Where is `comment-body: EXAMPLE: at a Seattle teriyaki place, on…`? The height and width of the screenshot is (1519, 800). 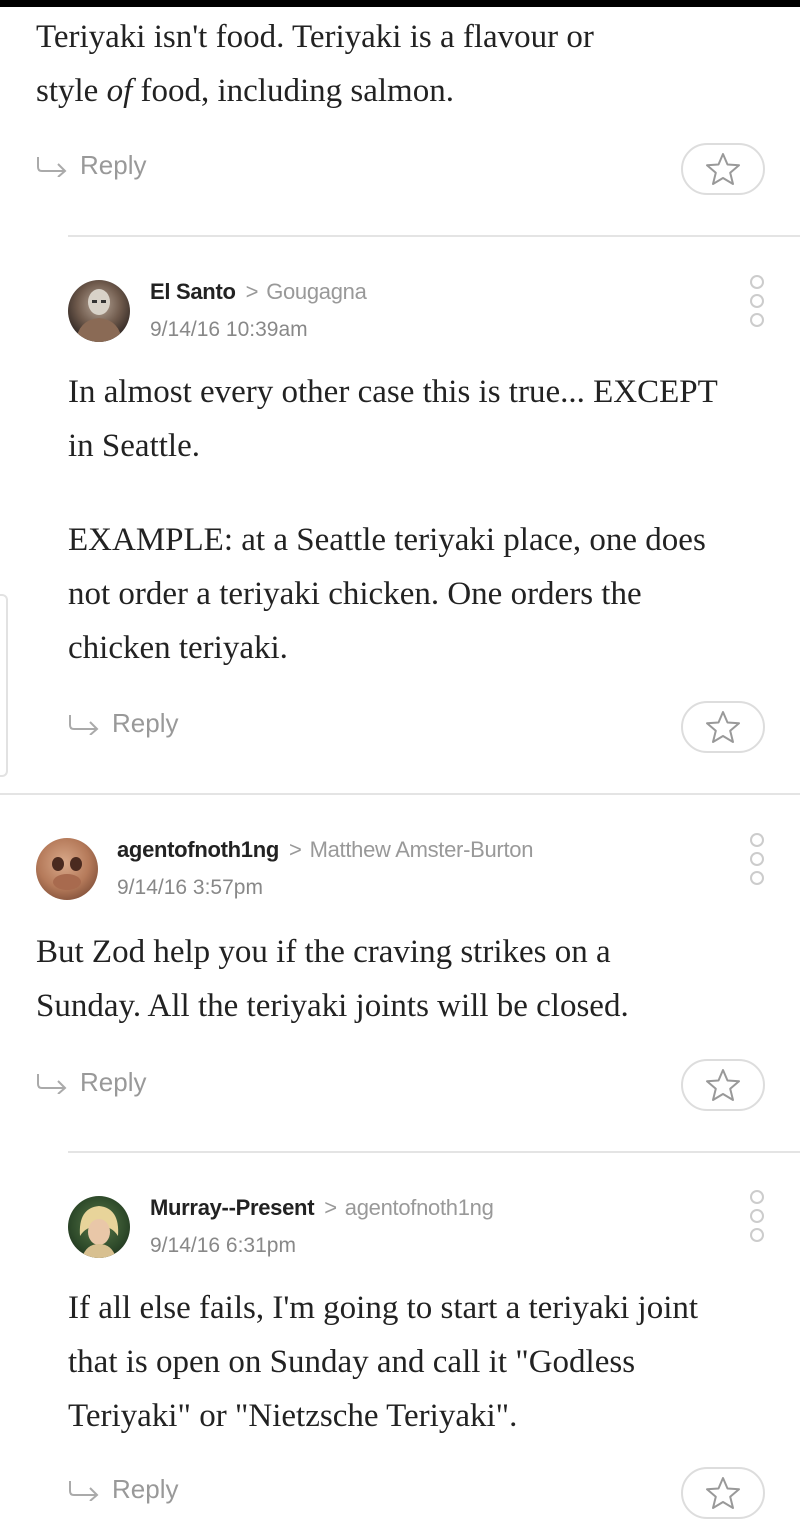
comment-body: EXAMPLE: at a Seattle teriyaki place, on… is located at coordinates (423, 594).